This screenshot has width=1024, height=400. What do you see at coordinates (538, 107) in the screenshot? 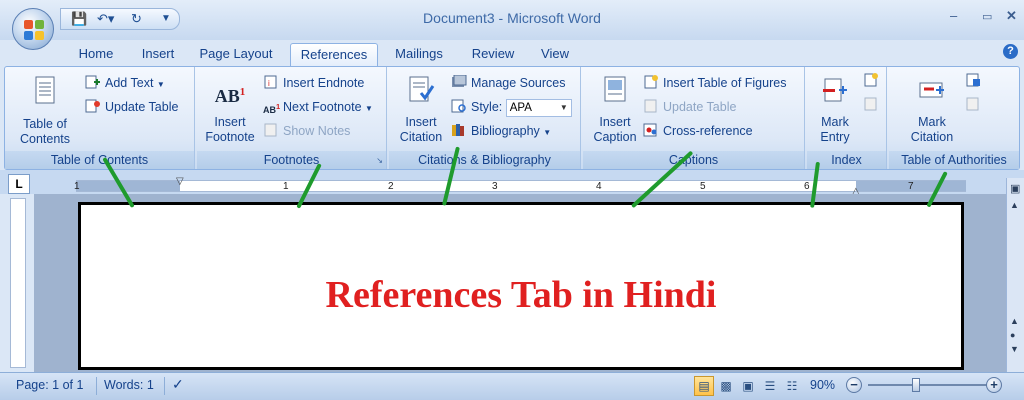
I see `style-dropdown: APA ▼` at bounding box center [538, 107].